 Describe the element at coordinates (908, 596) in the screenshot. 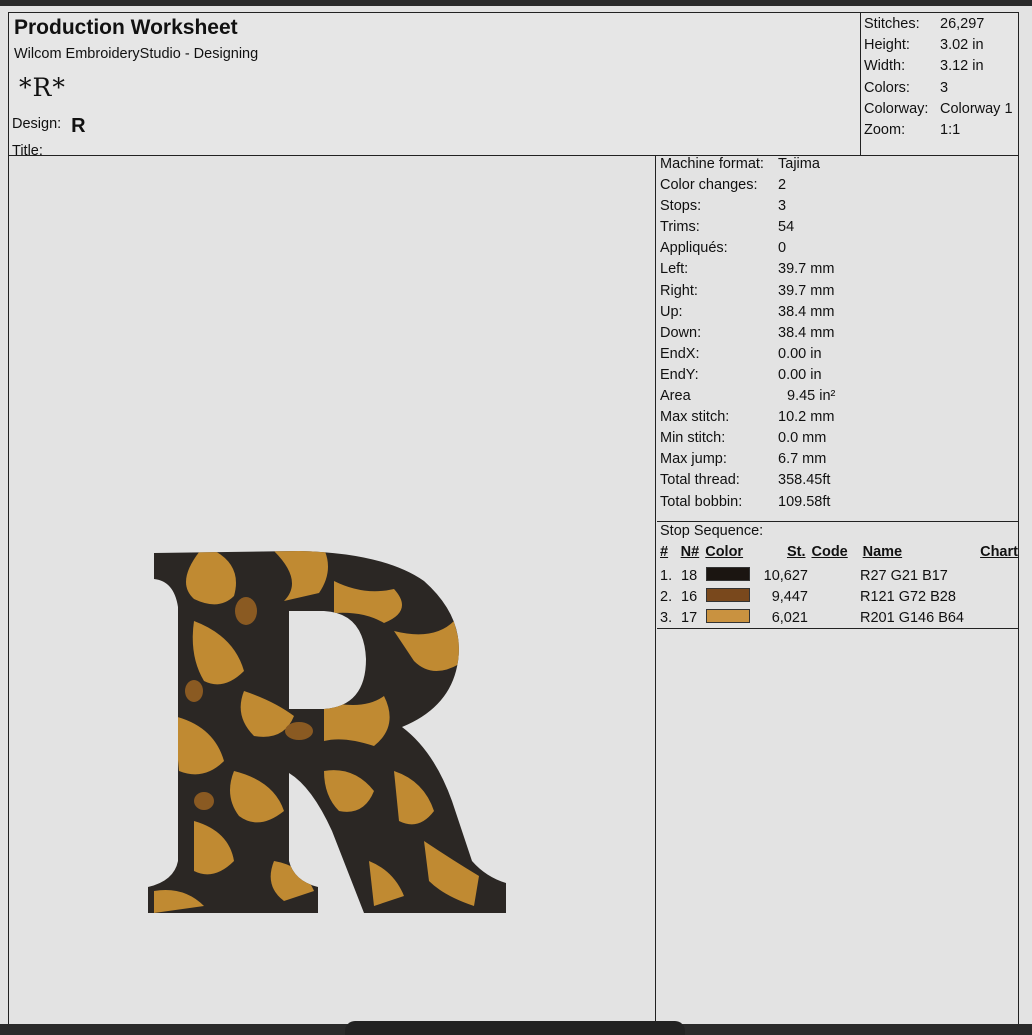

I see `row-name: R121 G72 B28` at that location.